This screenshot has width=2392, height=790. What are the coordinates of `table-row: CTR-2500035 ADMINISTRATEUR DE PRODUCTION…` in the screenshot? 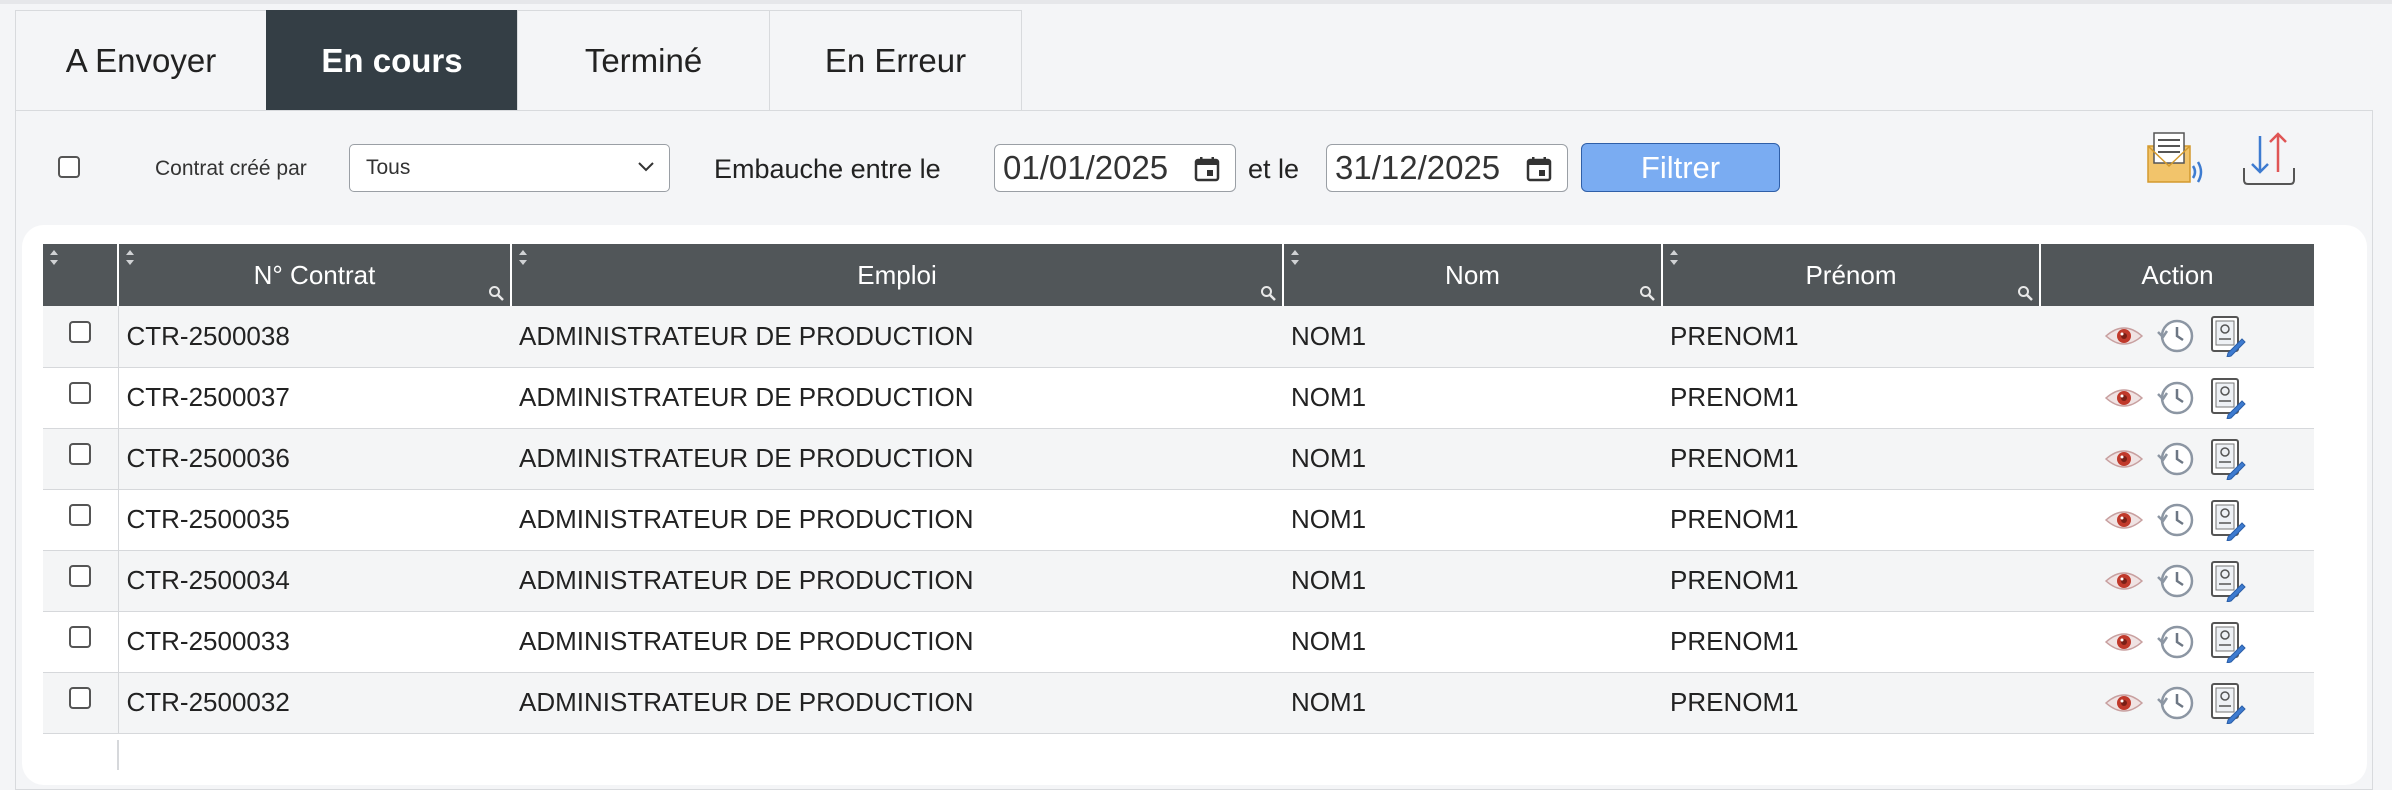 It's located at (1178, 520).